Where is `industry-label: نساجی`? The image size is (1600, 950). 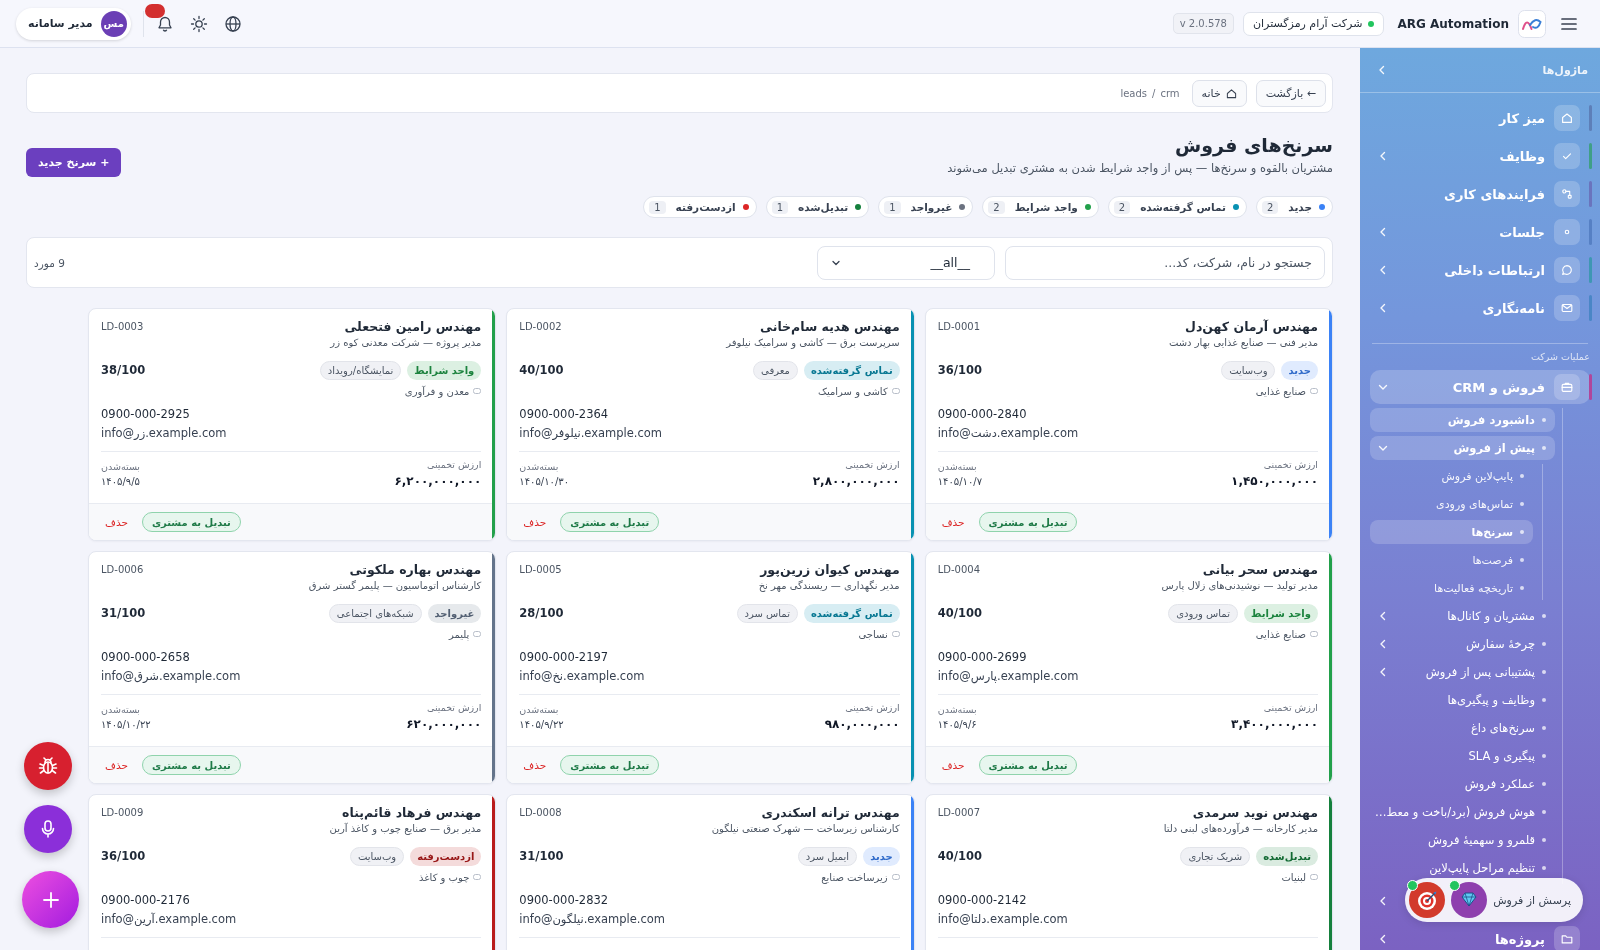 industry-label: نساجی is located at coordinates (873, 634).